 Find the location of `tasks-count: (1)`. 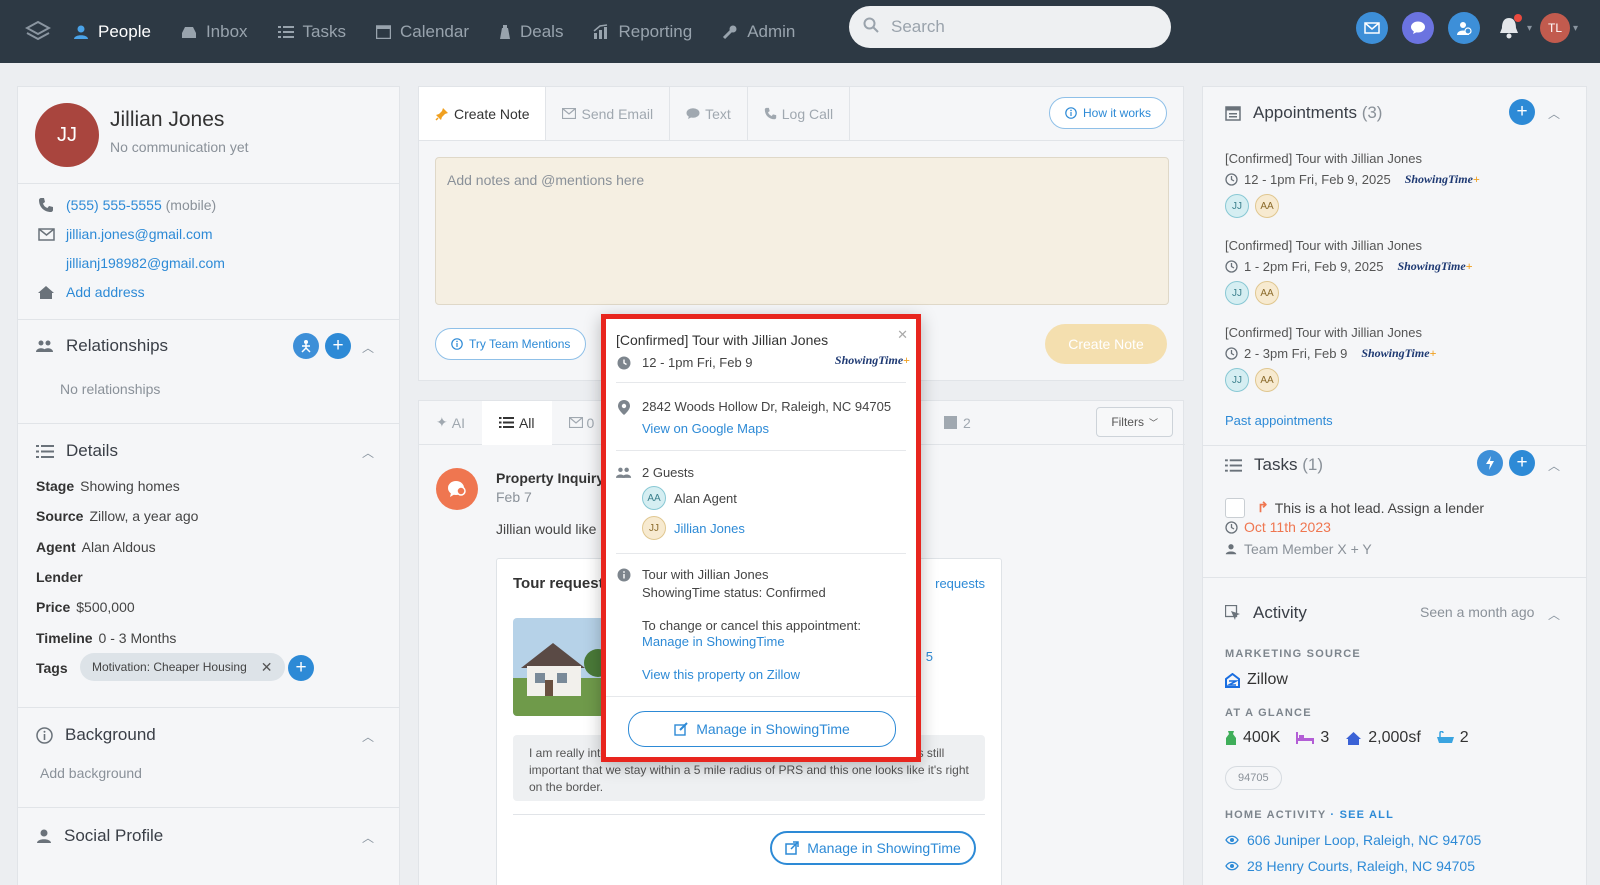

tasks-count: (1) is located at coordinates (1312, 464).